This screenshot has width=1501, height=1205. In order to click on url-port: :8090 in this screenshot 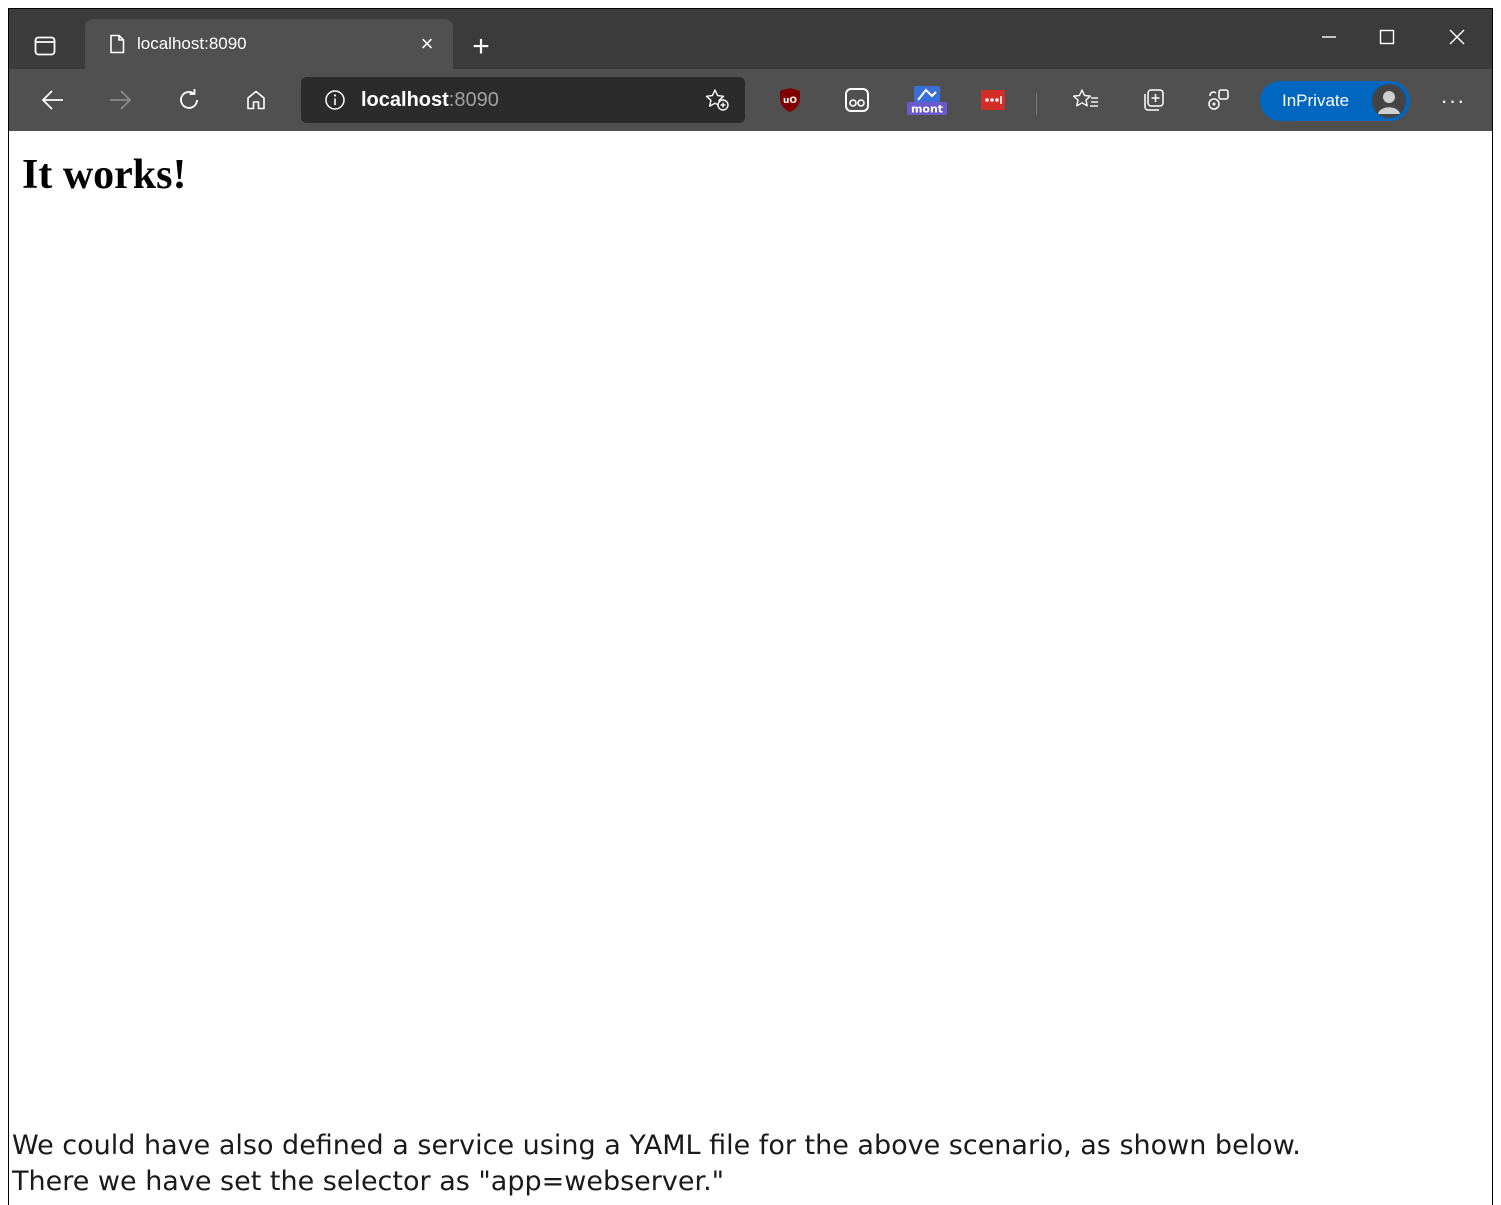, I will do `click(473, 99)`.